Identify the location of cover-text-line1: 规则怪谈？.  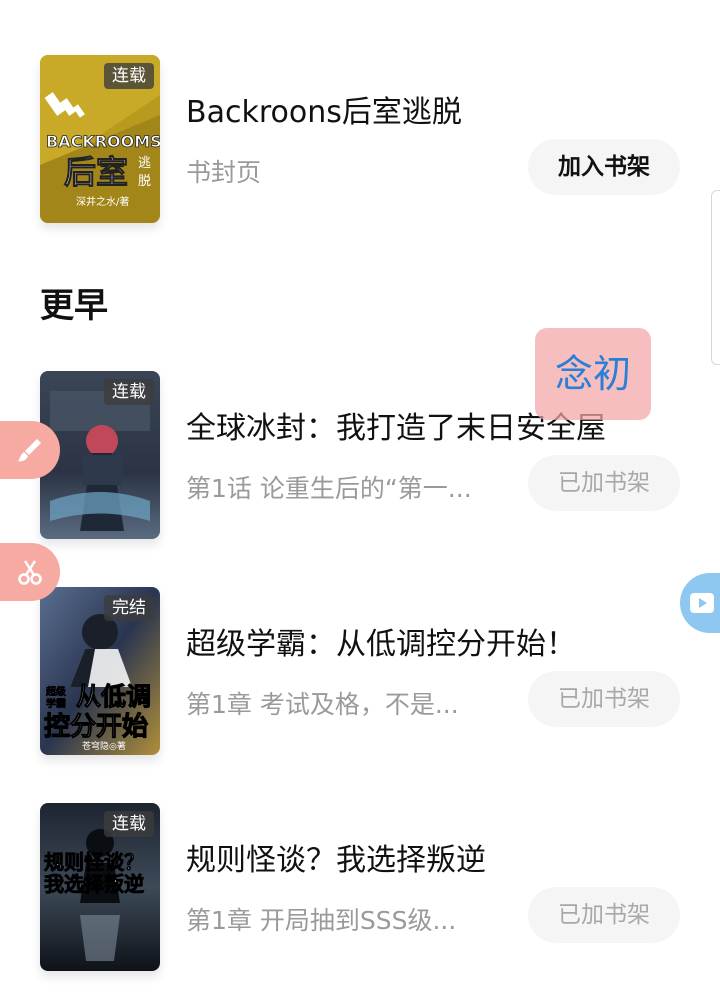
(94, 862).